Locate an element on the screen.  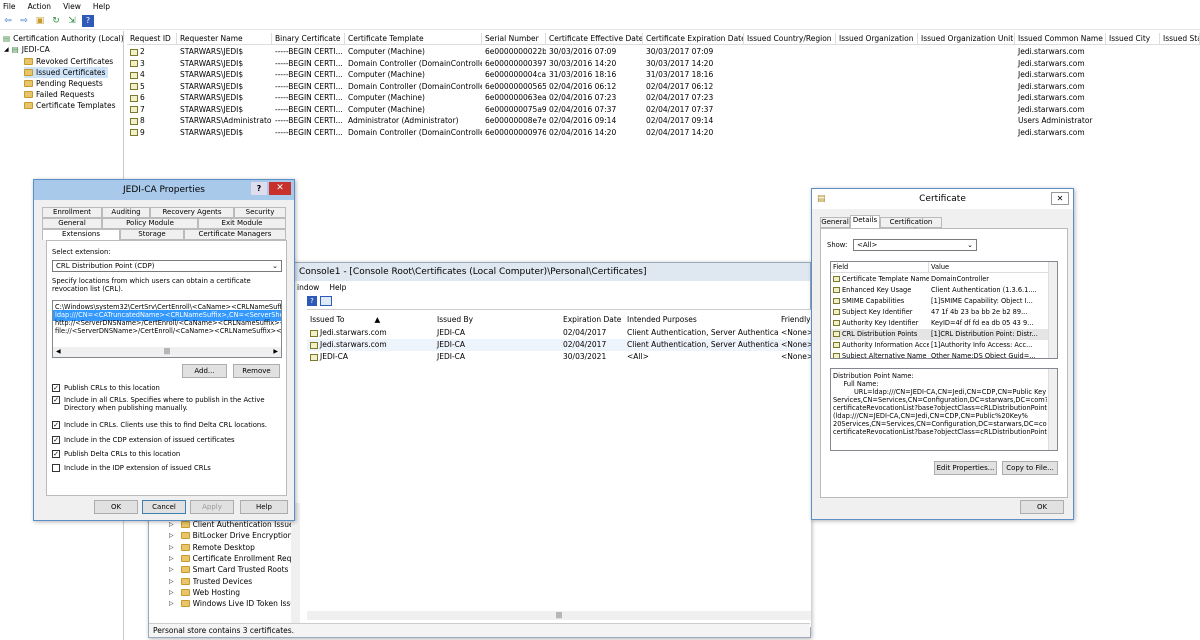
tab-recovery-agents: Recovery Agents is located at coordinates (192, 212).